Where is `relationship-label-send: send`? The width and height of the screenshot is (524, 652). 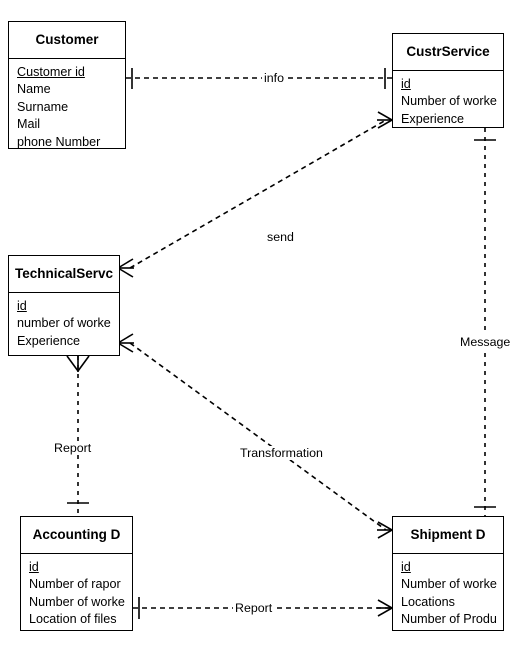 relationship-label-send: send is located at coordinates (280, 237).